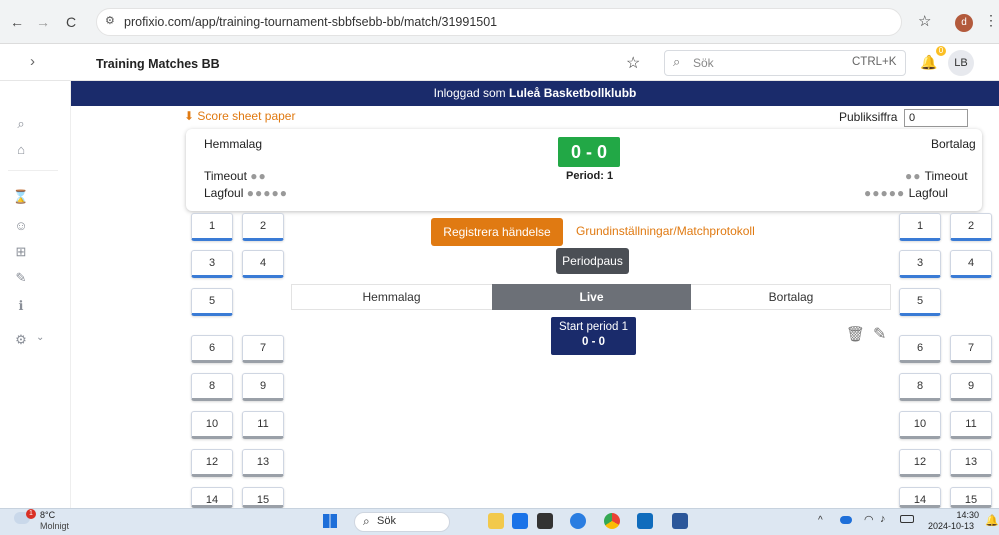  Describe the element at coordinates (971, 227) in the screenshot. I see `away-player-2: 2` at that location.